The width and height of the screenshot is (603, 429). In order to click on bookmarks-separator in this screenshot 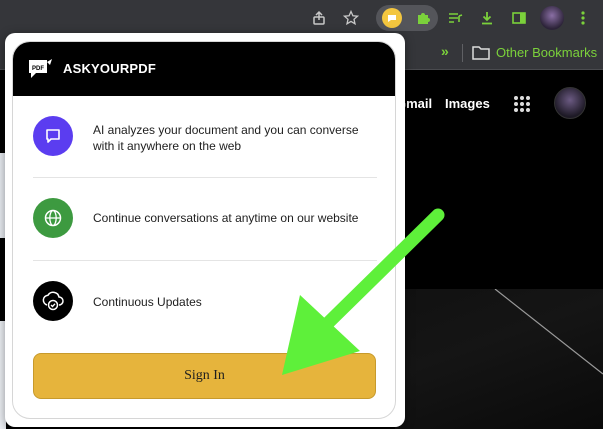, I will do `click(462, 53)`.